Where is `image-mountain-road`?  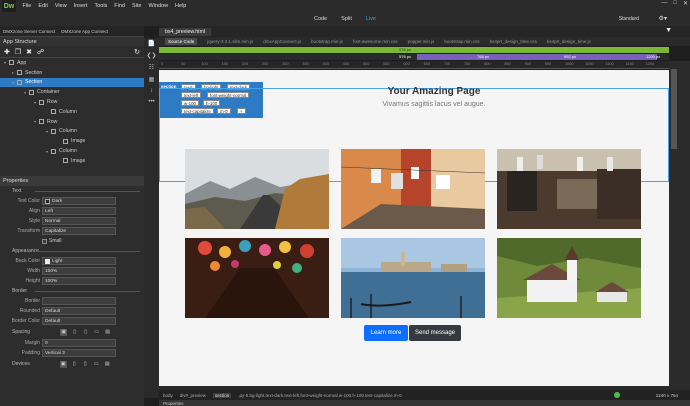 image-mountain-road is located at coordinates (257, 189).